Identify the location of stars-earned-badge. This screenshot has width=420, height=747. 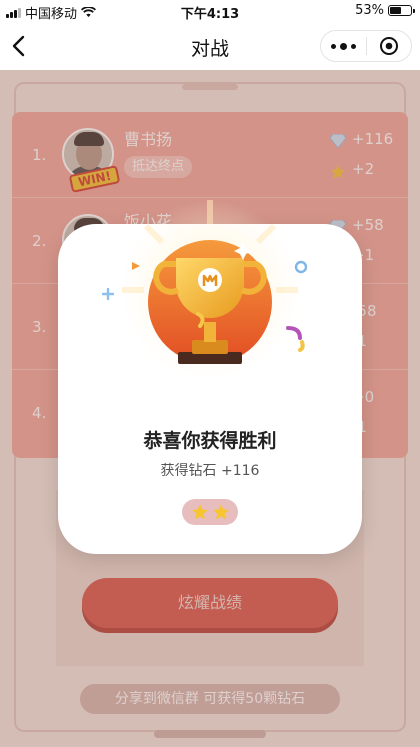
(210, 512).